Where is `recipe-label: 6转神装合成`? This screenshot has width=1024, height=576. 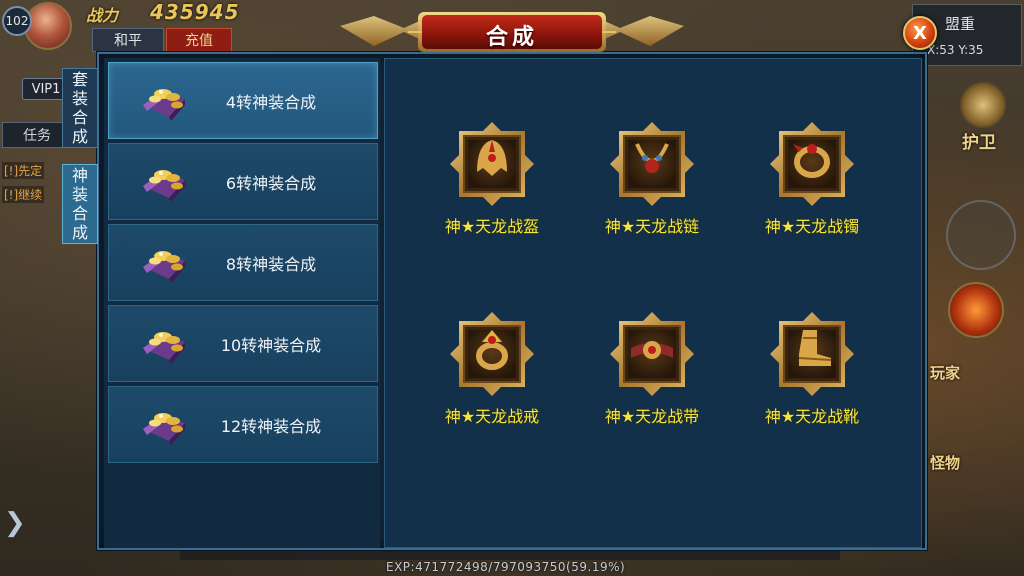
recipe-label: 6转神装合成 is located at coordinates (271, 183).